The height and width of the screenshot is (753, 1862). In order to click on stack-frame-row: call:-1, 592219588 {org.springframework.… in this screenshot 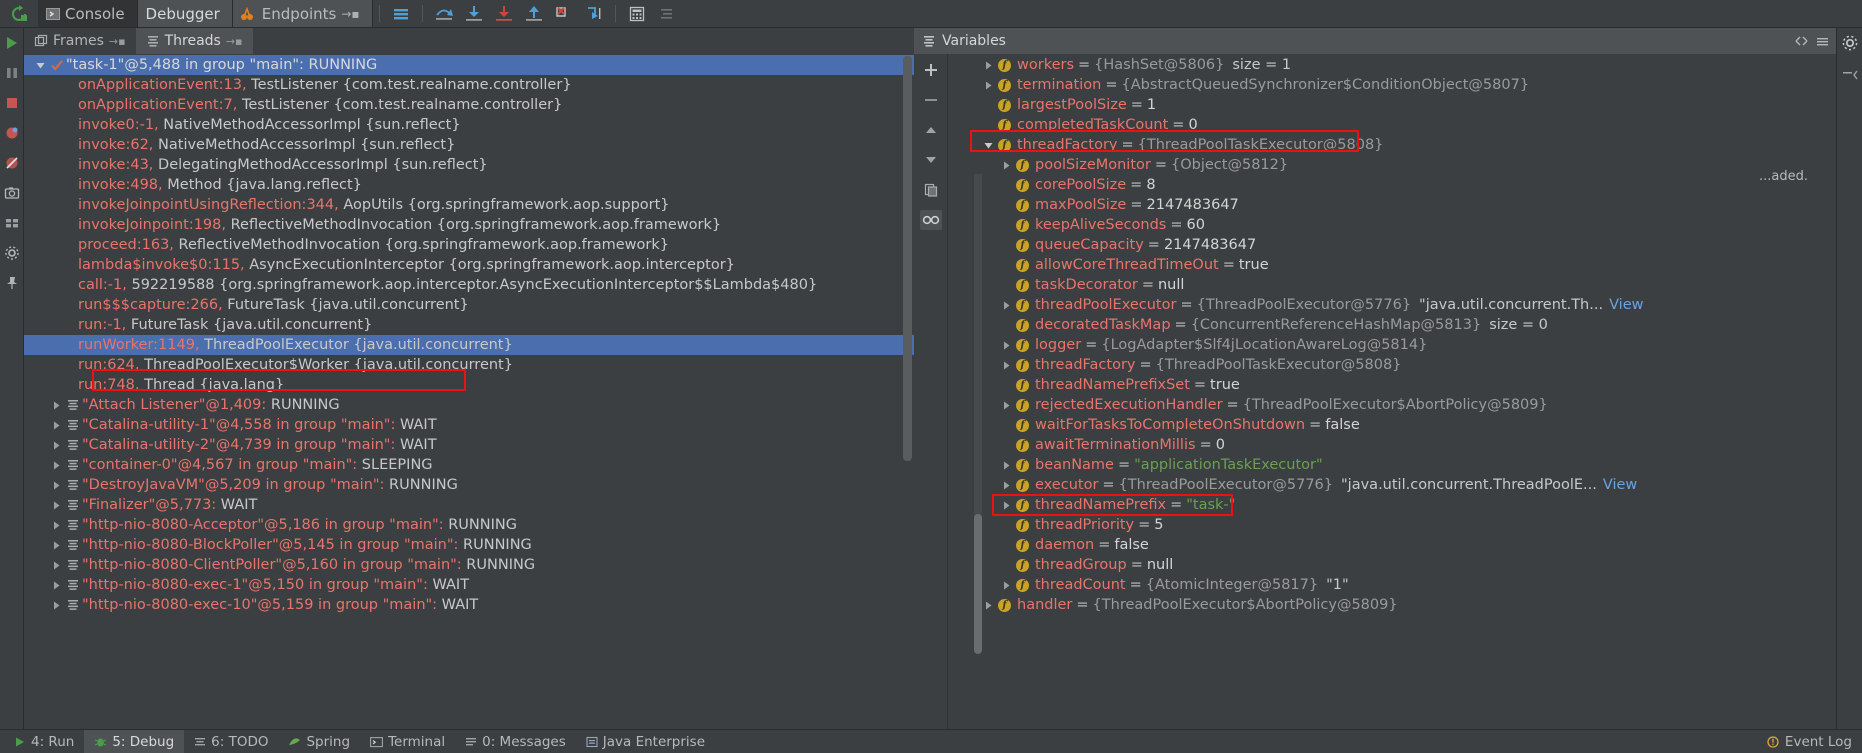, I will do `click(469, 285)`.